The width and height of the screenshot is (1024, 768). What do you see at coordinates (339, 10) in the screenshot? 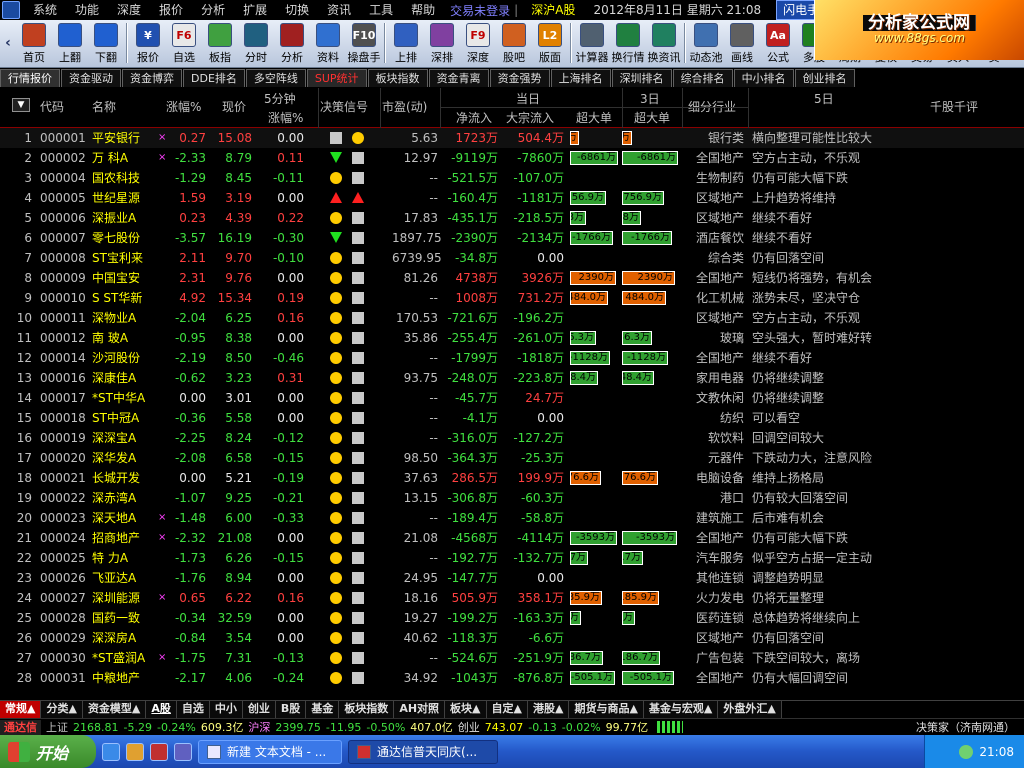
I see `menu-item: 资讯` at bounding box center [339, 10].